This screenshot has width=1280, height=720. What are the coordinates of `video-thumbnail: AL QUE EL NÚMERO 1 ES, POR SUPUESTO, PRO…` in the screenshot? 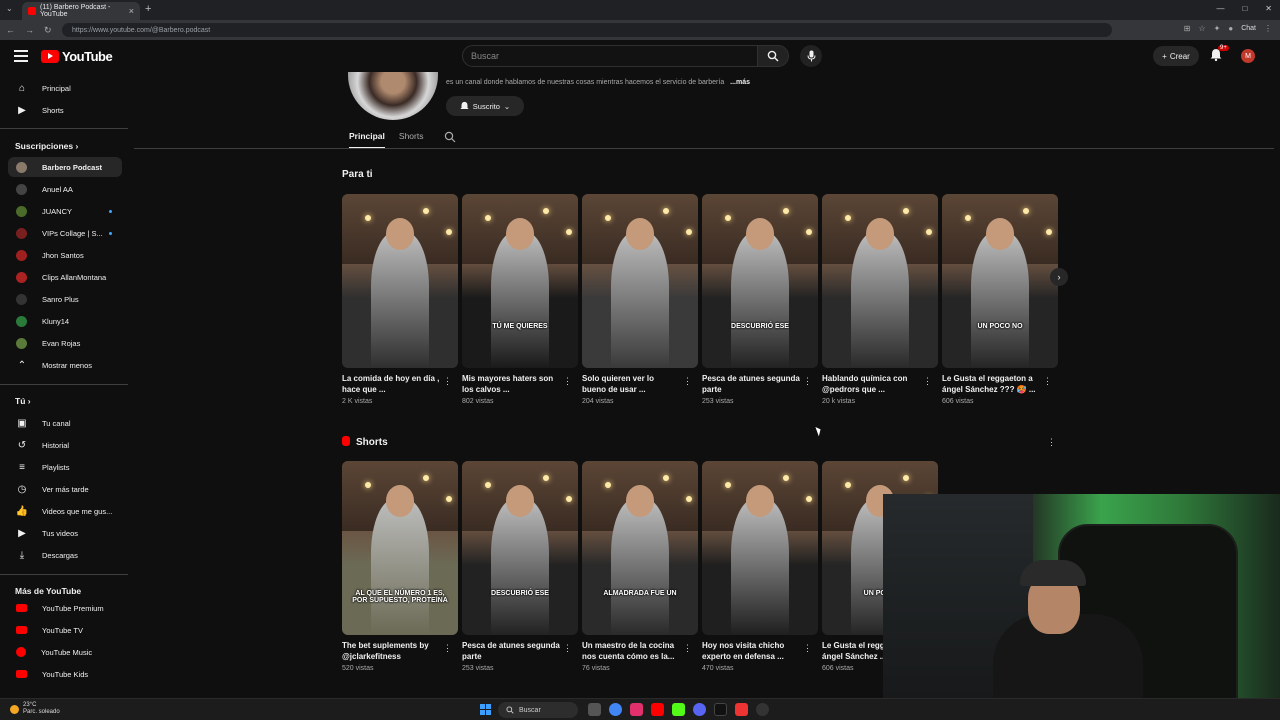 It's located at (400, 548).